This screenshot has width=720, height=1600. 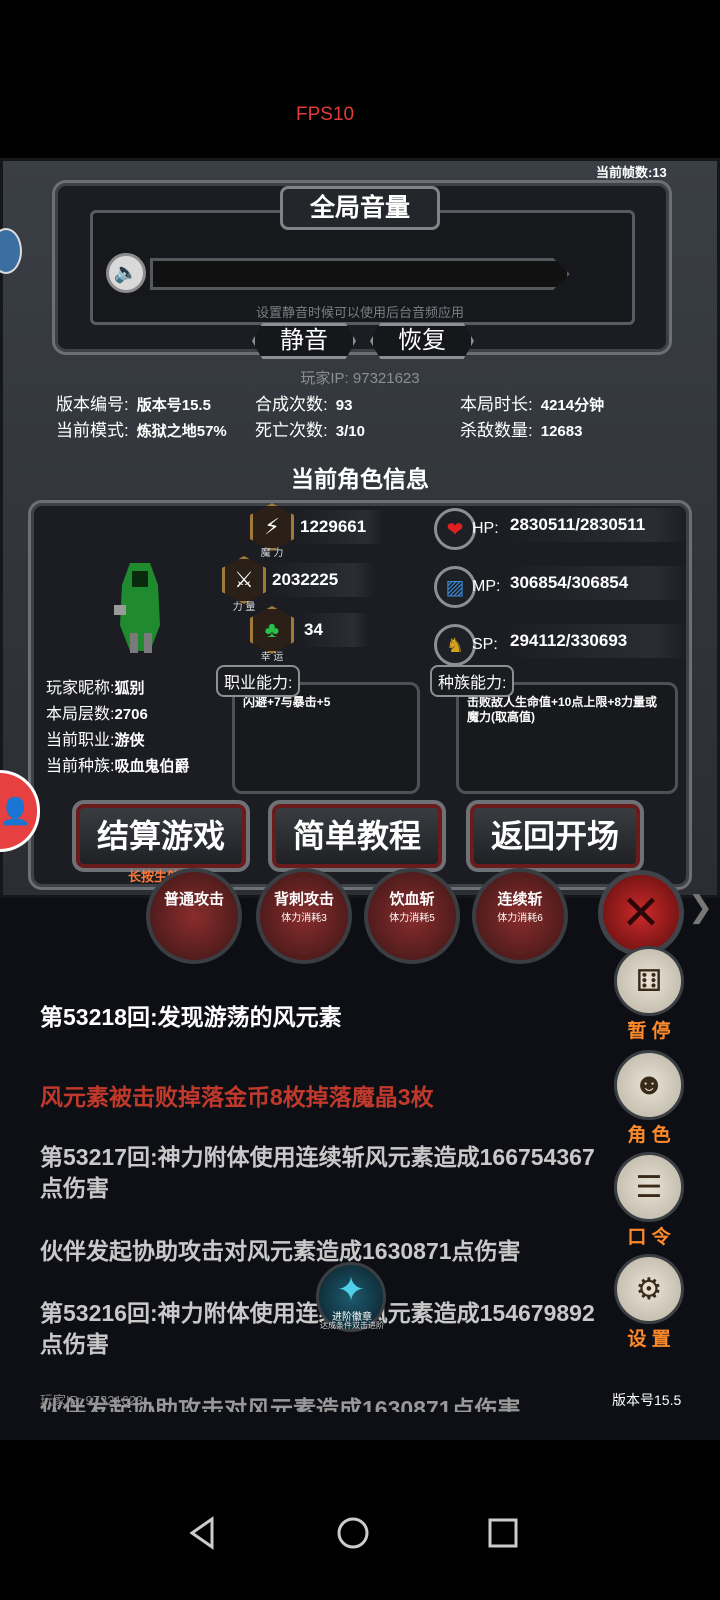 I want to click on back-to-start-button: 返回开场, so click(x=555, y=836).